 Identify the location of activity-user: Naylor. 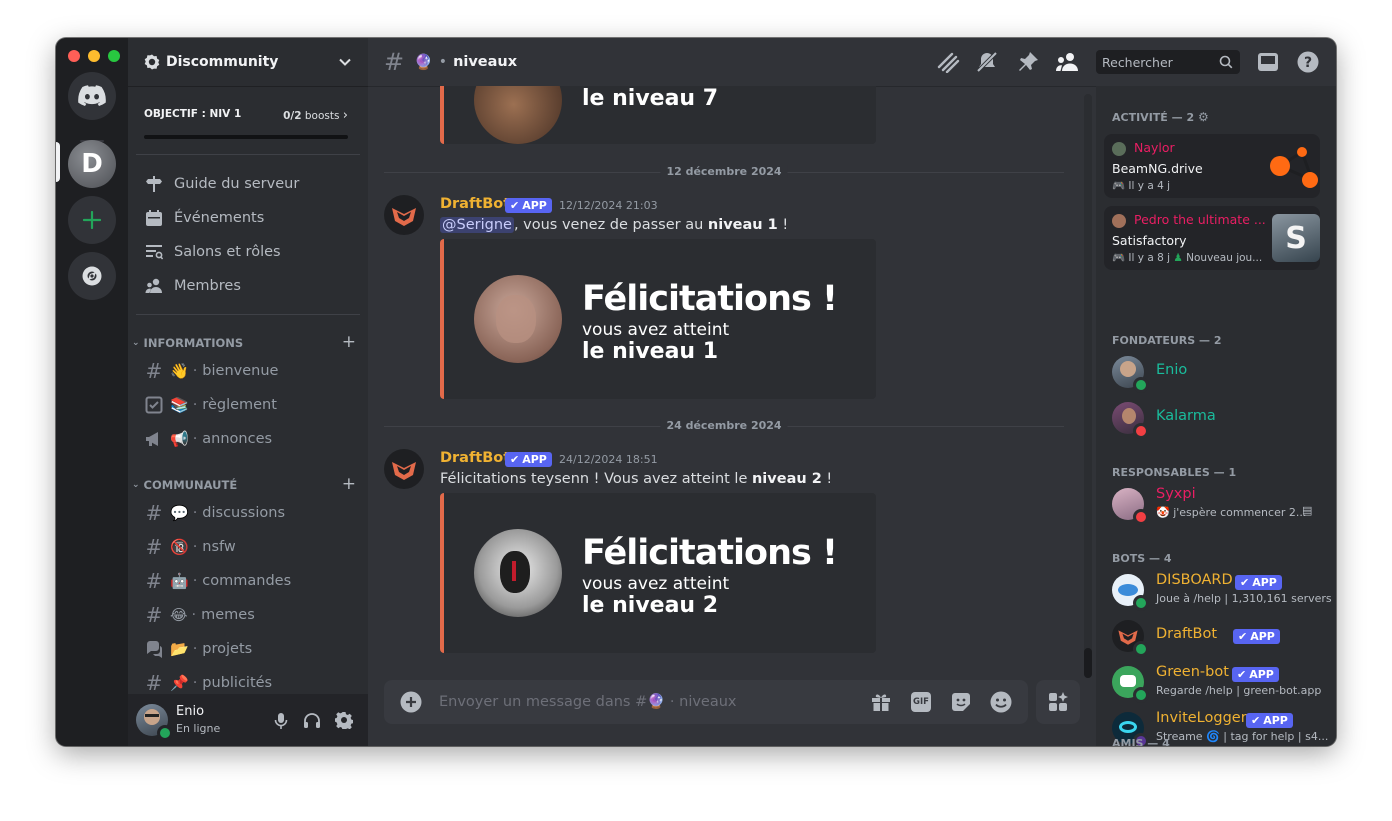
(1154, 147).